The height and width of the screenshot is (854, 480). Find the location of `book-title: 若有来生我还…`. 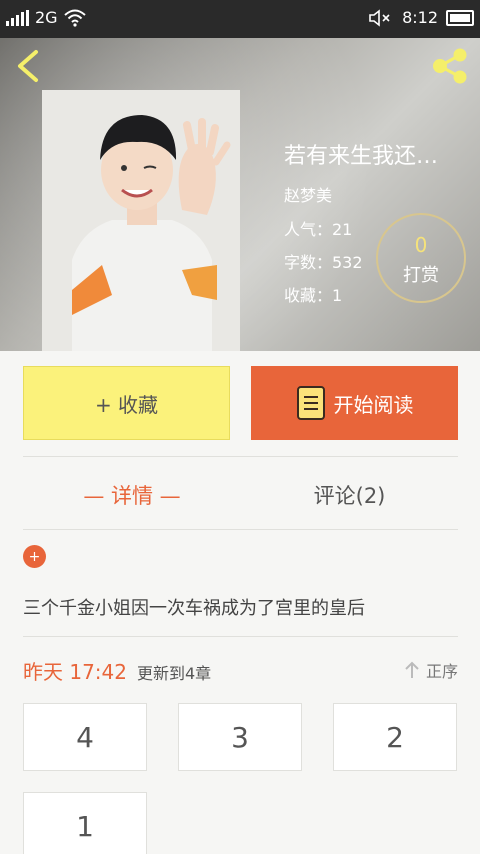

book-title: 若有来生我还… is located at coordinates (361, 156).